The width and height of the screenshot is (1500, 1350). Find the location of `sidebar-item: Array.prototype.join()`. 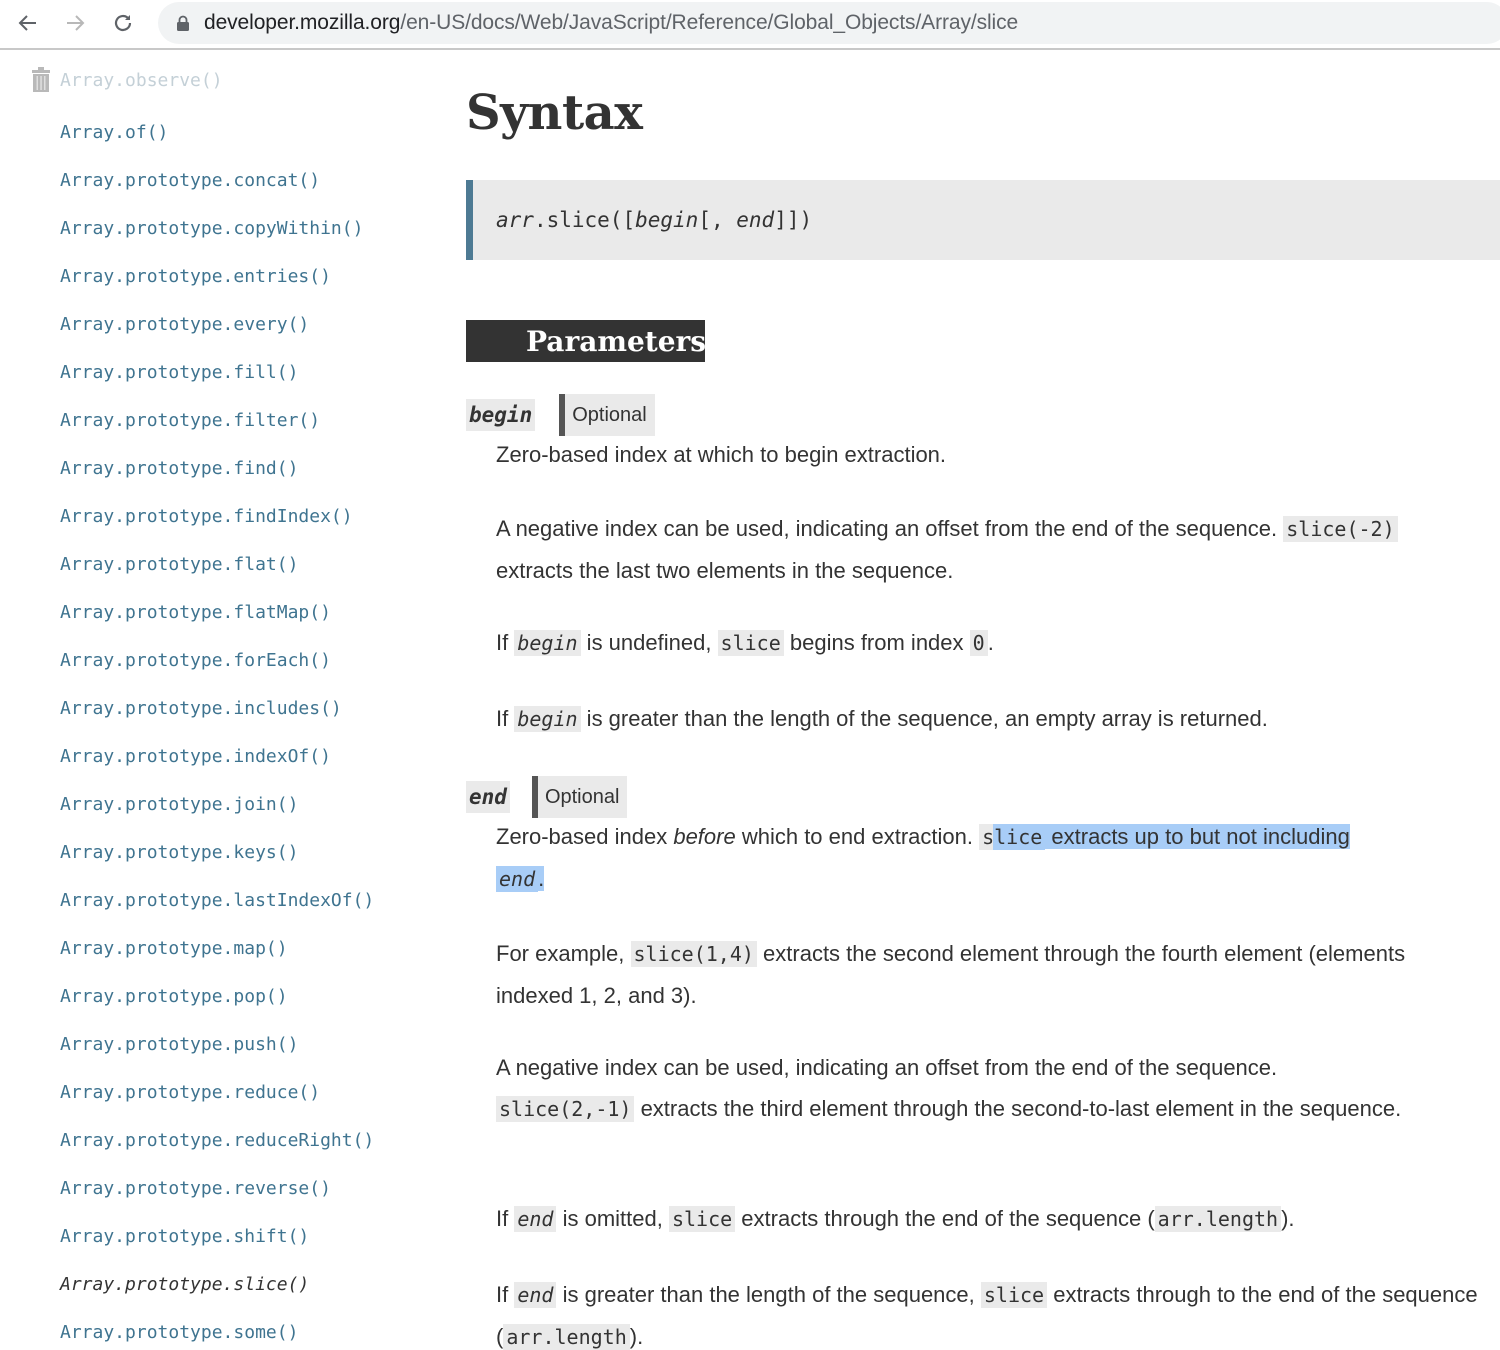

sidebar-item: Array.prototype.join() is located at coordinates (179, 804).